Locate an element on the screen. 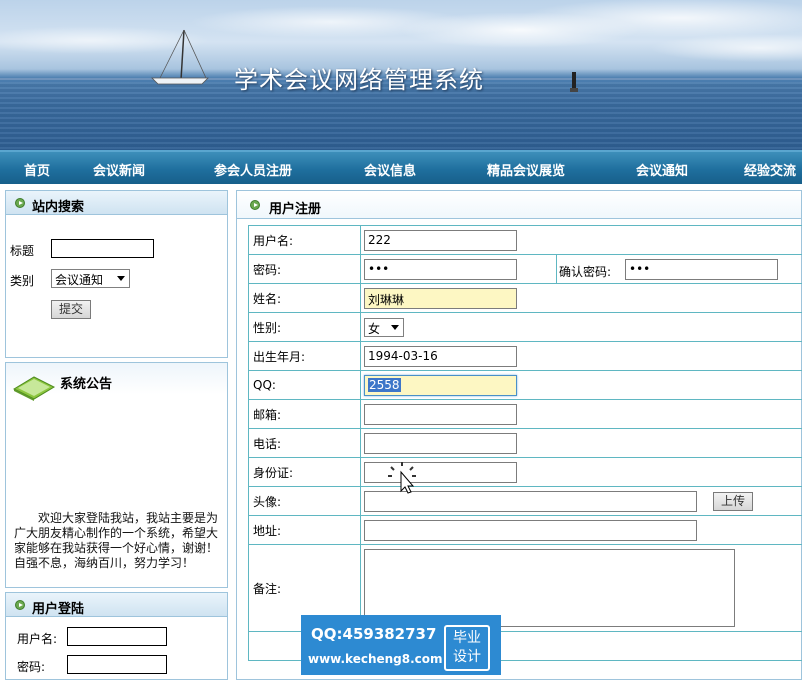 The height and width of the screenshot is (680, 802). table-row: 地址: is located at coordinates (525, 530).